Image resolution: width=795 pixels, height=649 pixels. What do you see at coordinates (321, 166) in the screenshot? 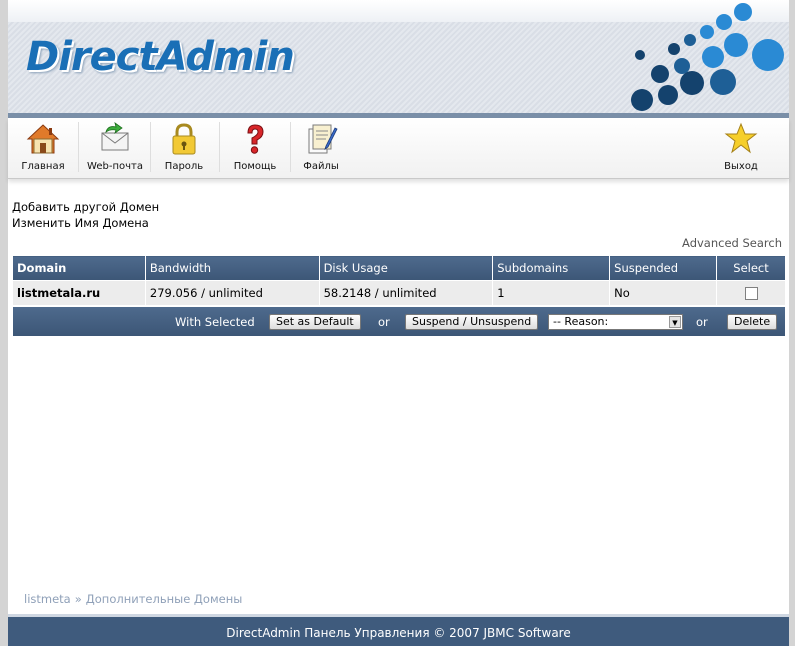
I see `toolbar-files-label: Файлы` at bounding box center [321, 166].